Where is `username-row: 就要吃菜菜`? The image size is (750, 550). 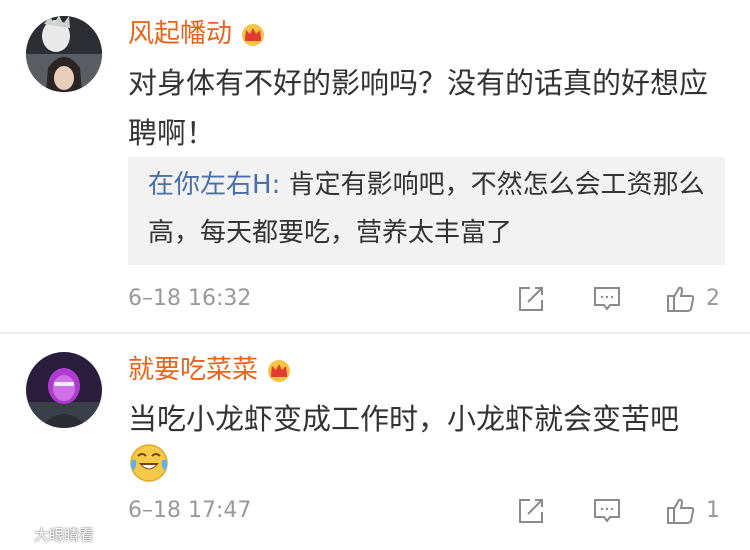 username-row: 就要吃菜菜 is located at coordinates (211, 370).